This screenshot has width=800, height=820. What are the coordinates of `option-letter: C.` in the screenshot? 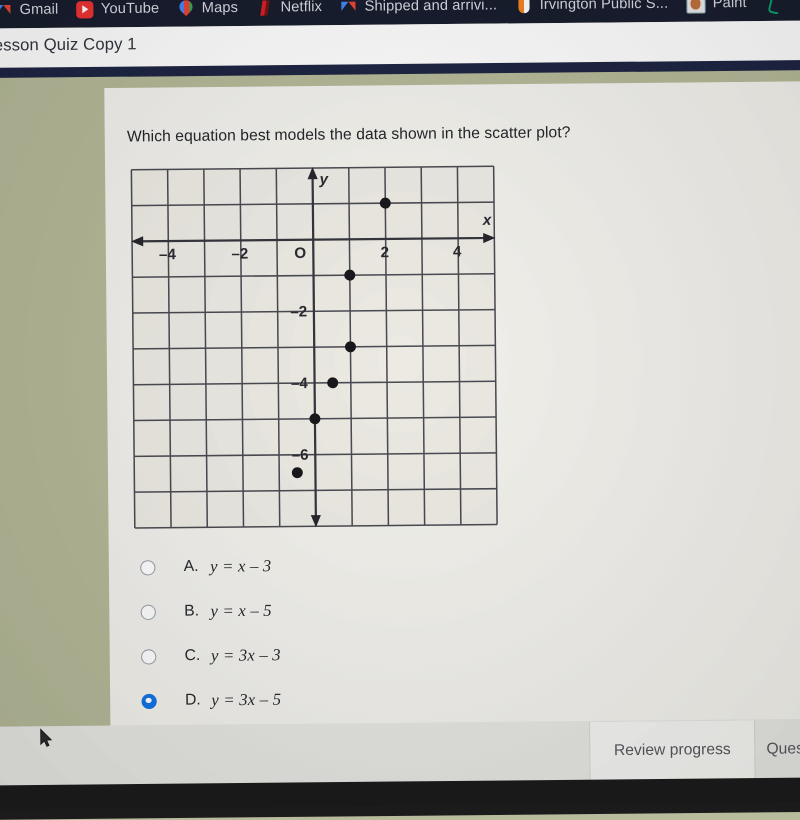 It's located at (192, 655).